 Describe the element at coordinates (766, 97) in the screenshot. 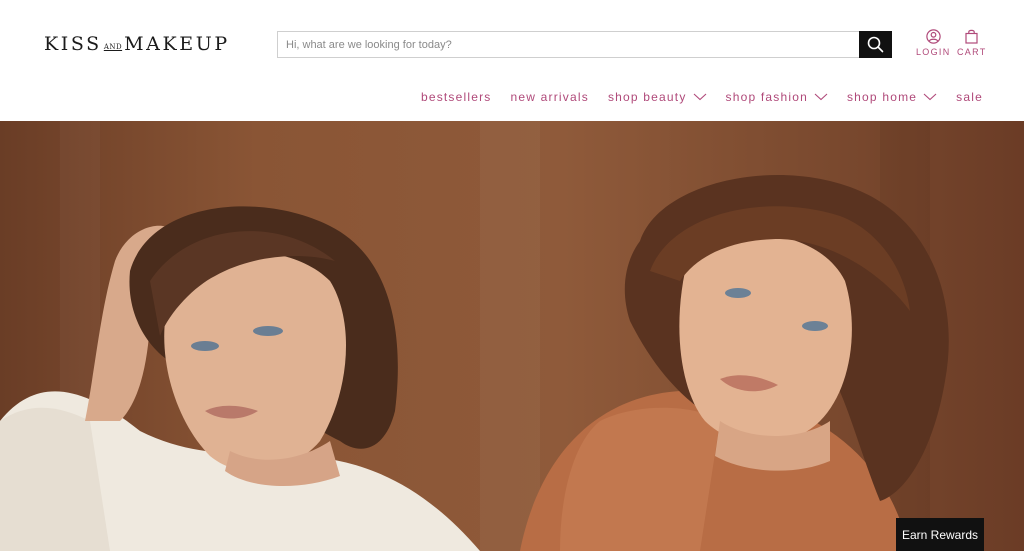

I see `nav-item-label: shop fashion` at that location.